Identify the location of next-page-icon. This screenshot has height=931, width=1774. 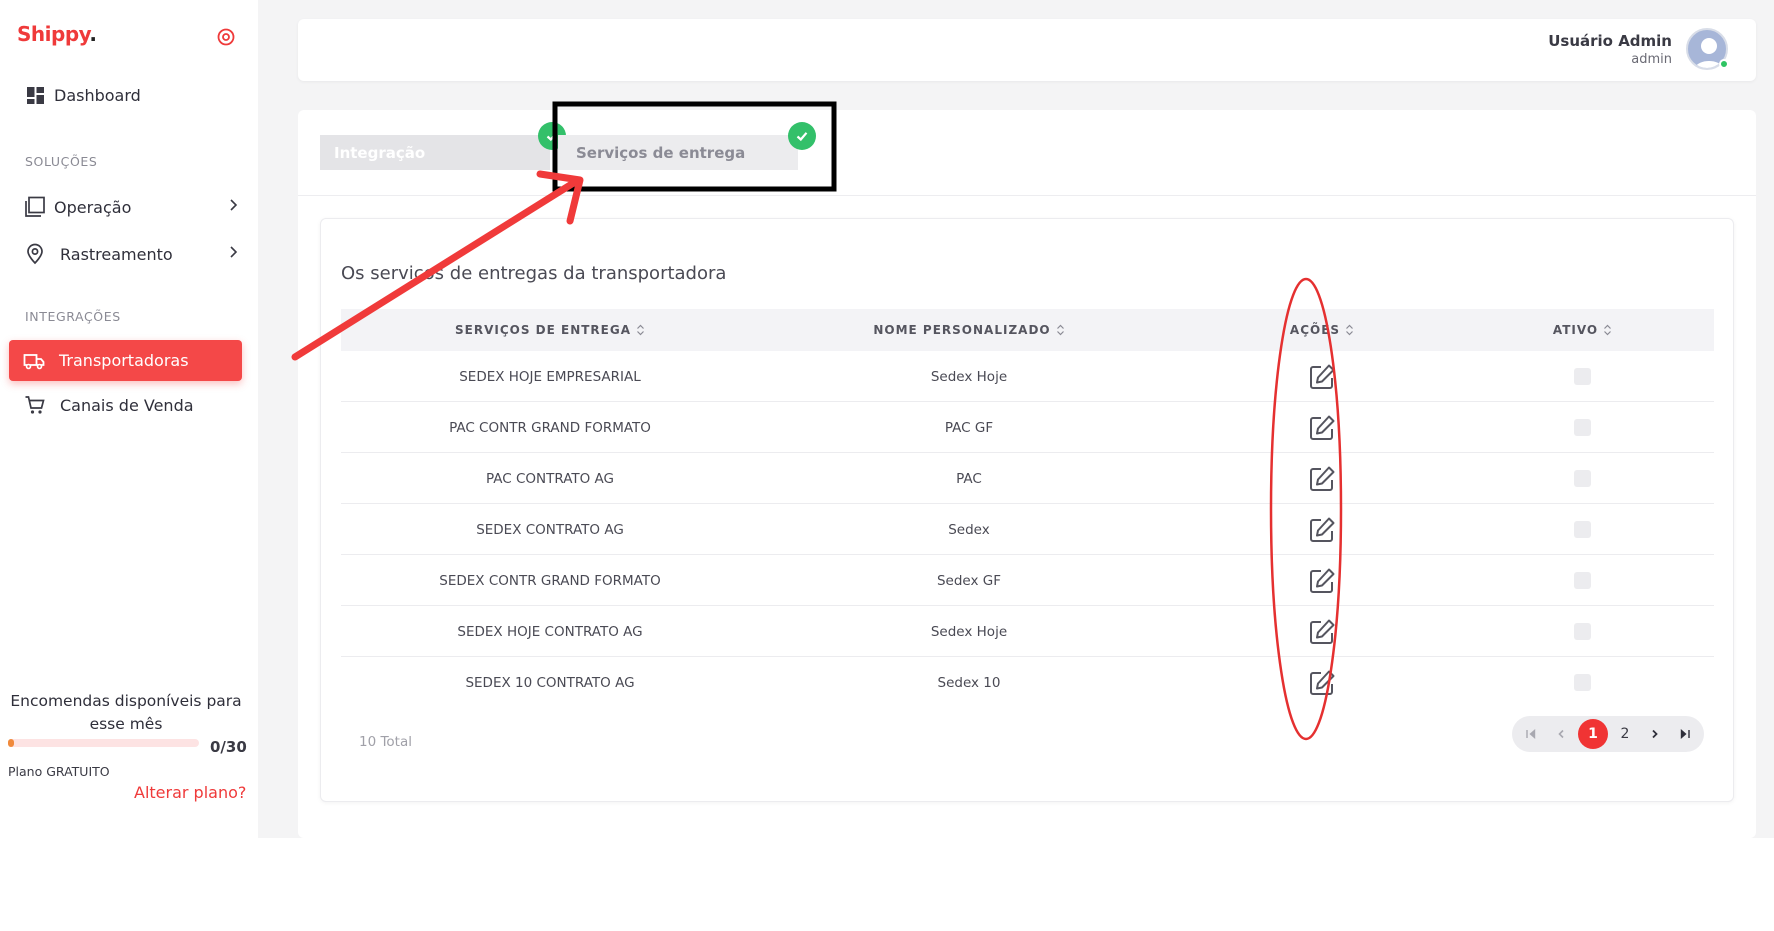
(1655, 734).